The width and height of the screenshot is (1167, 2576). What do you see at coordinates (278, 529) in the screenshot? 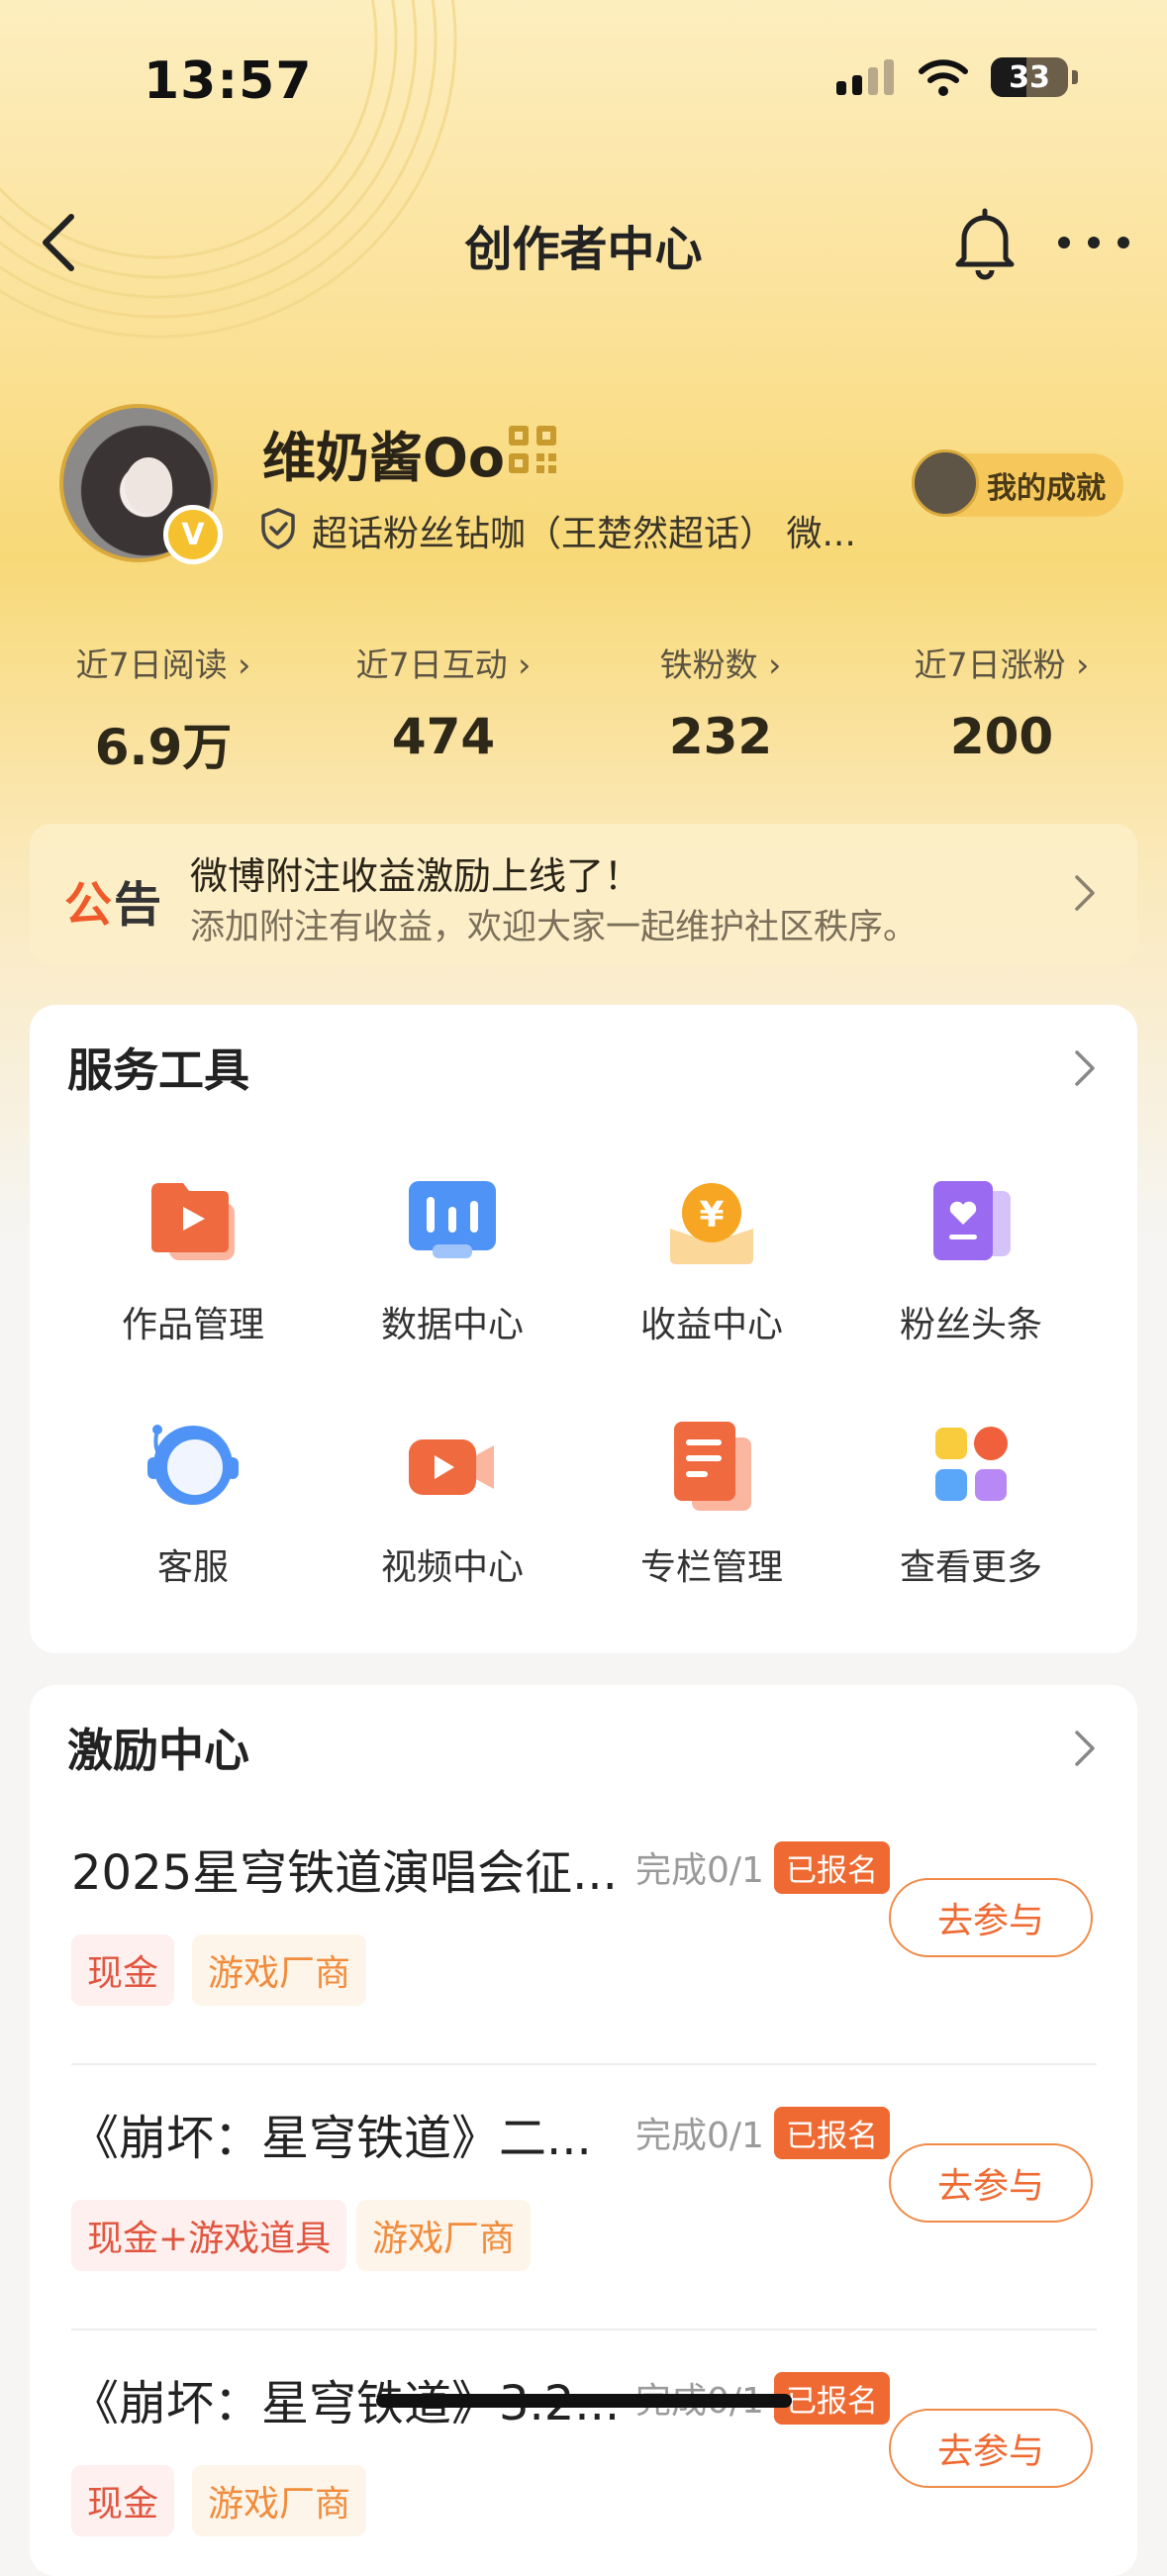
I see `shield-icon` at bounding box center [278, 529].